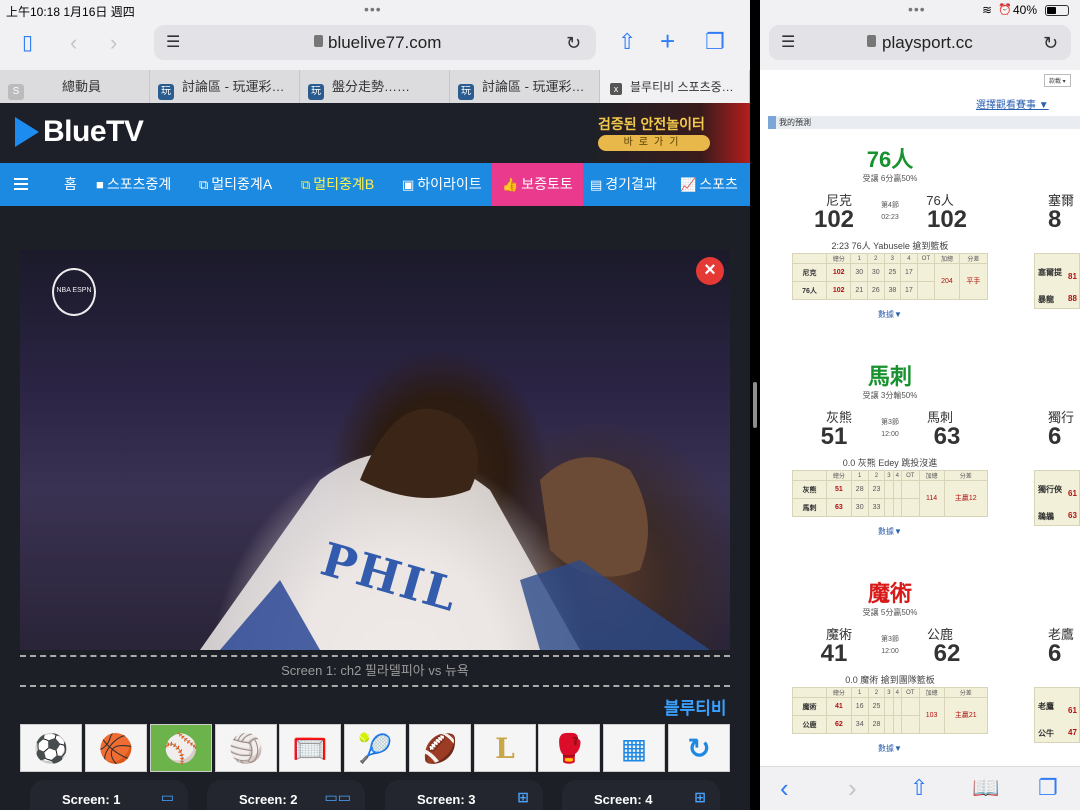  What do you see at coordinates (70, 184) in the screenshot?
I see `nav-home: 홈` at bounding box center [70, 184].